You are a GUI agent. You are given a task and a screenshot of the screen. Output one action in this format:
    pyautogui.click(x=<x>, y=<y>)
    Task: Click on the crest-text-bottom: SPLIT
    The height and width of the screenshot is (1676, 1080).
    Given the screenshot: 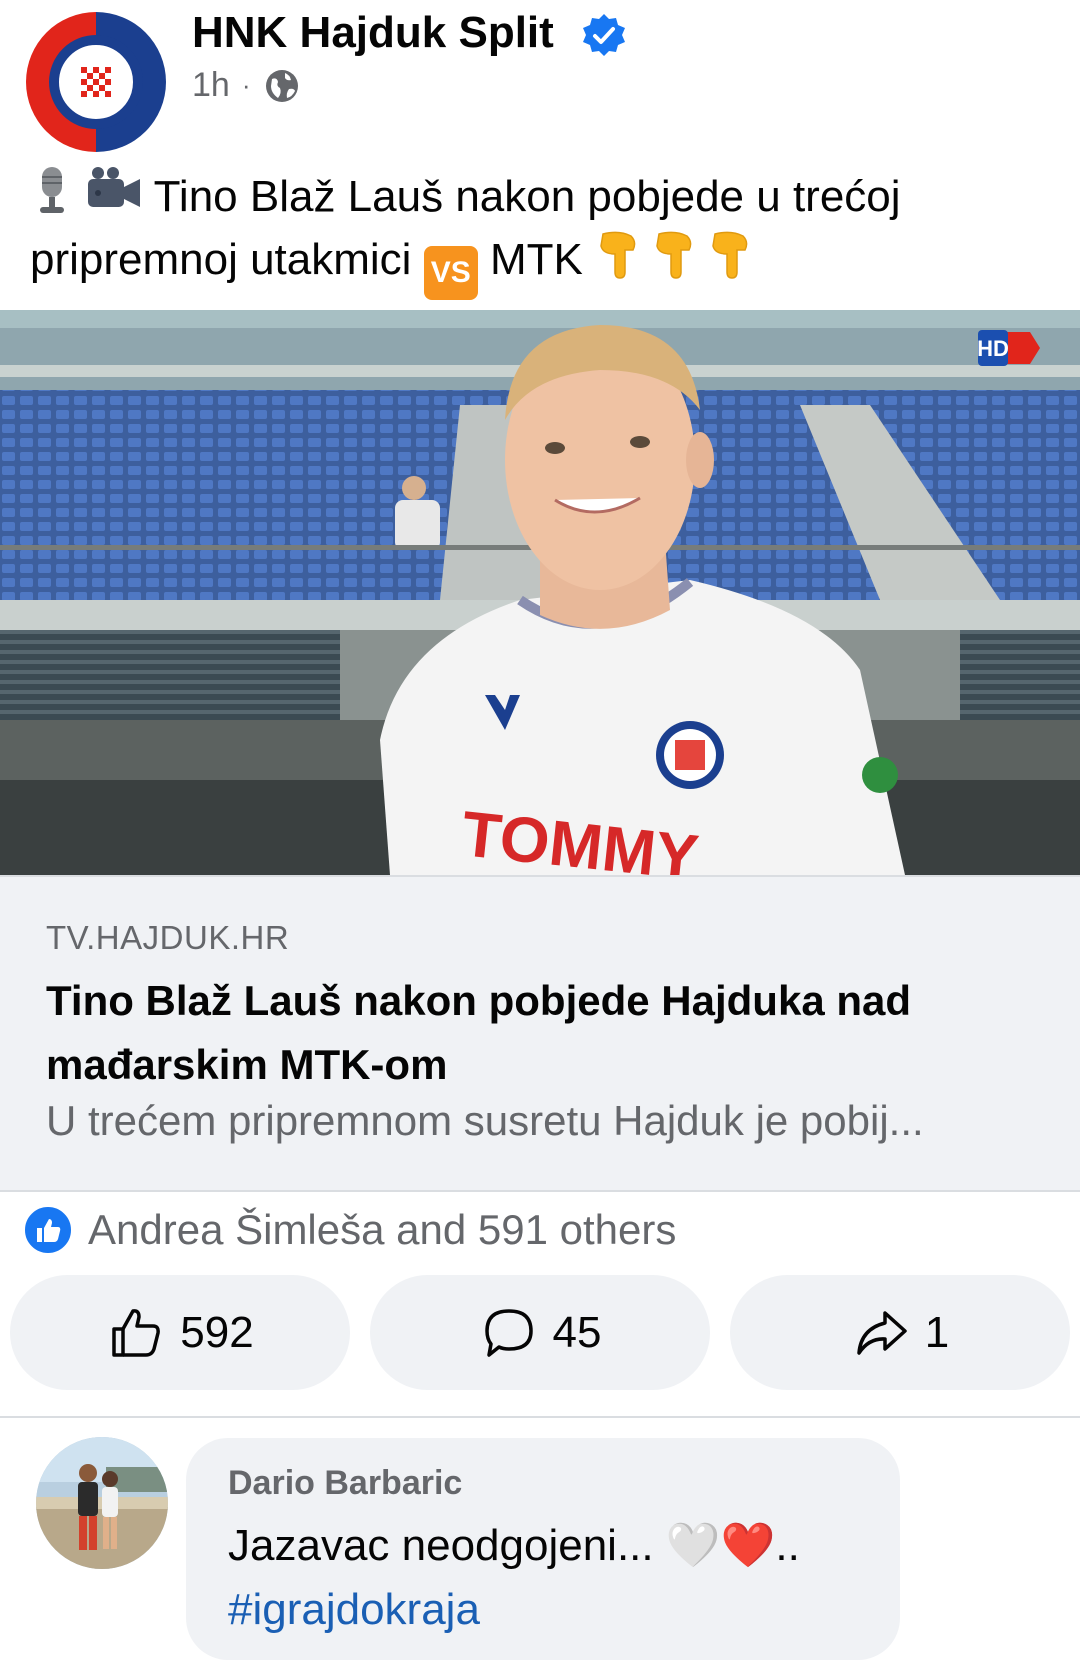 What is the action you would take?
    pyautogui.click(x=96, y=106)
    